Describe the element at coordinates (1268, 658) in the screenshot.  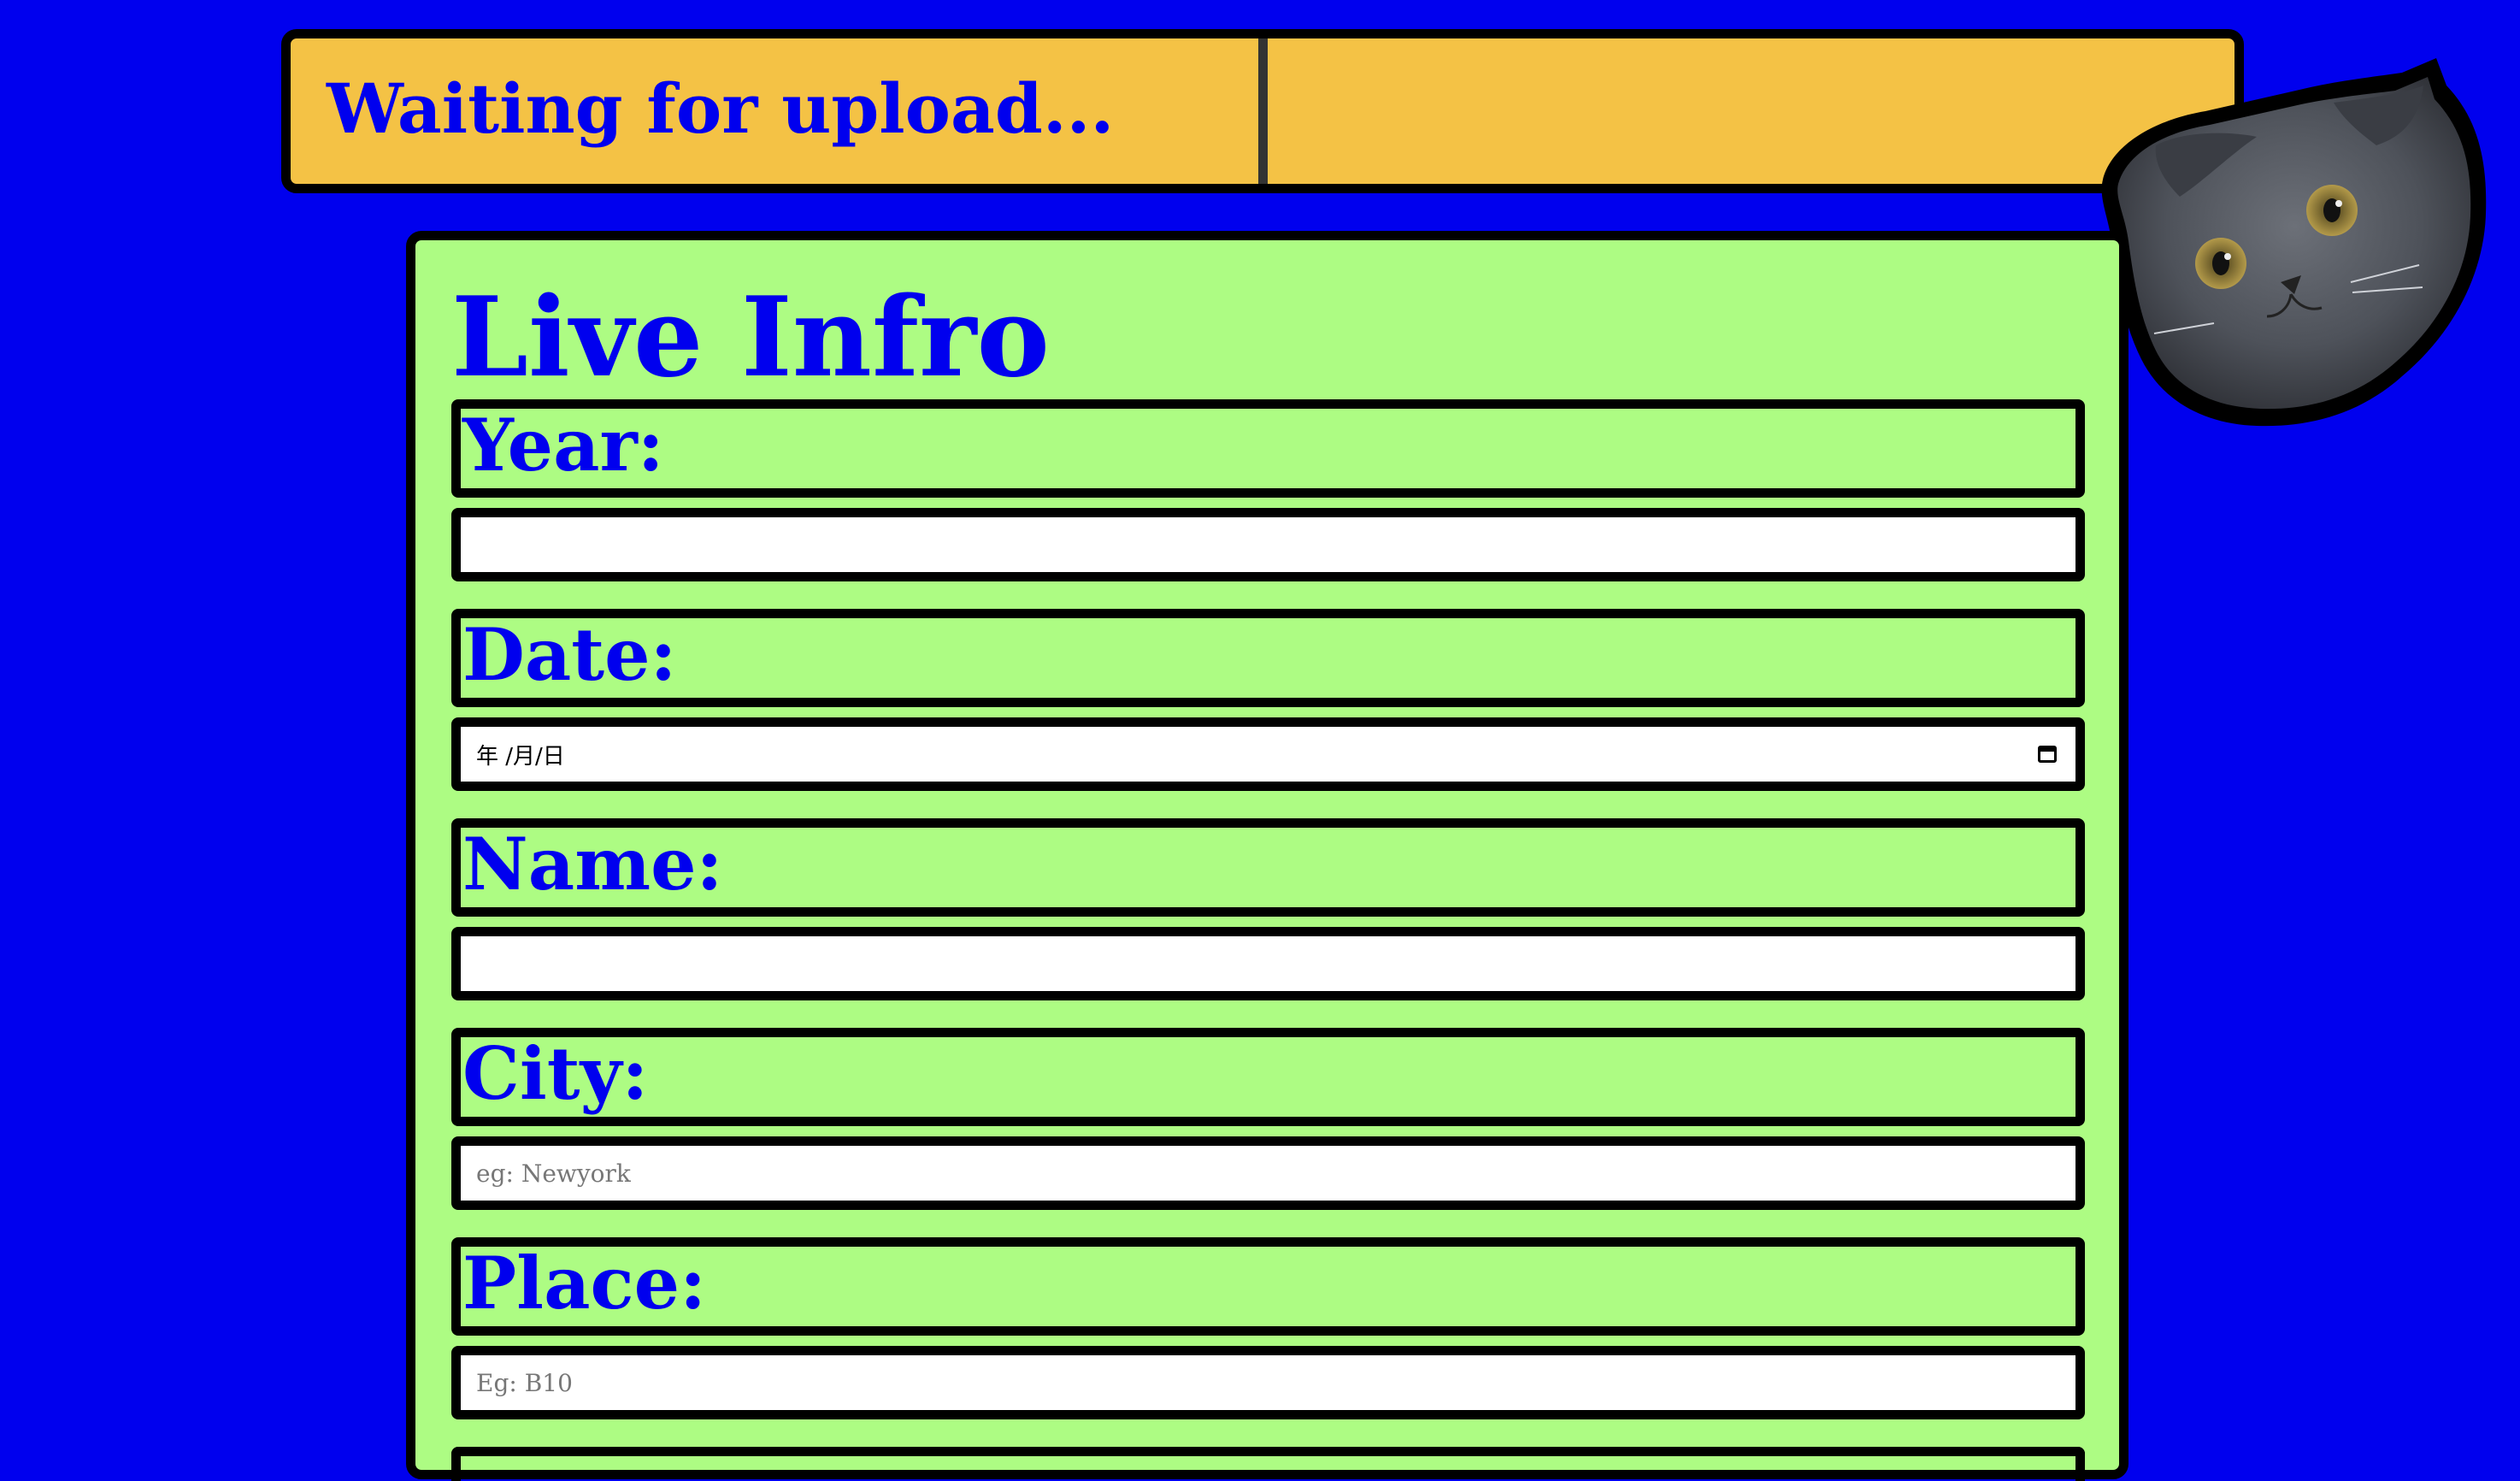
I see `date-label: Date:` at that location.